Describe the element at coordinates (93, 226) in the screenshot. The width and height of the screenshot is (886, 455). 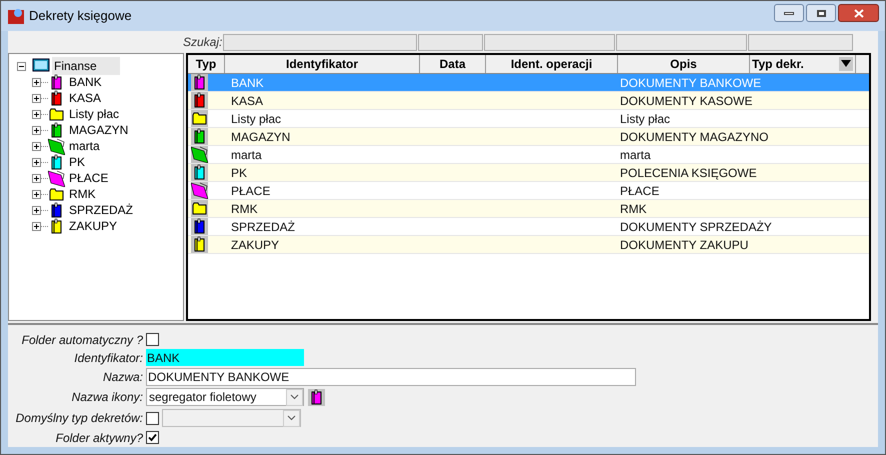
I see `tree-item: ZAKUPY` at that location.